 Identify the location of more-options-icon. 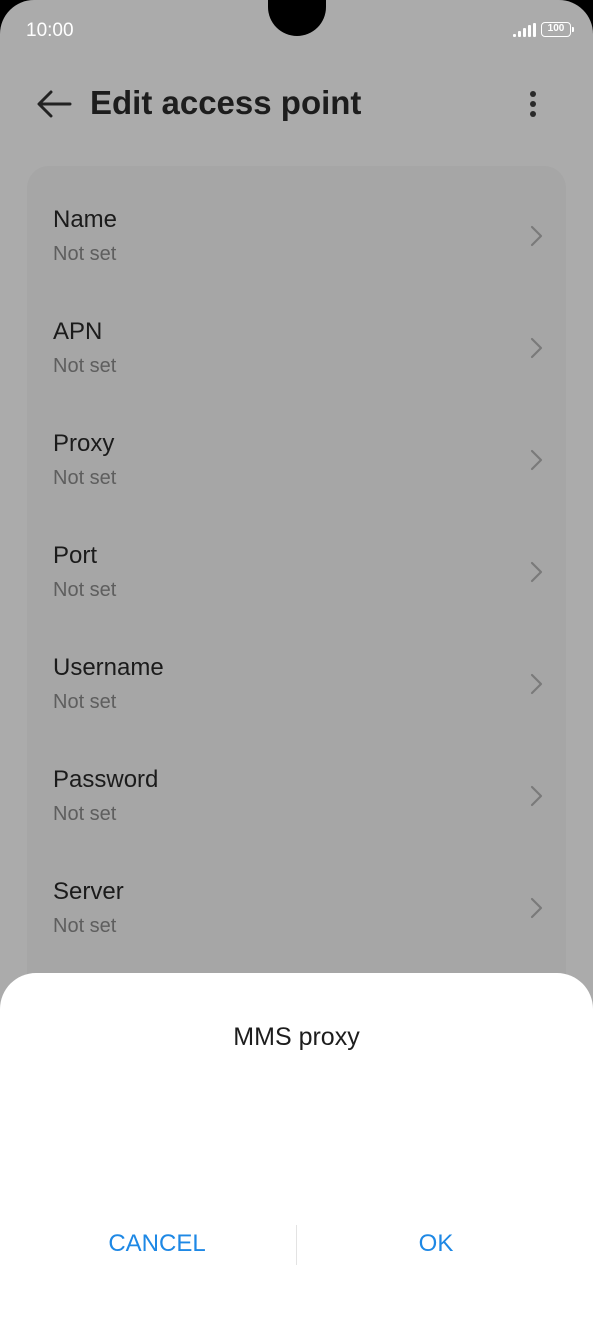
(533, 104).